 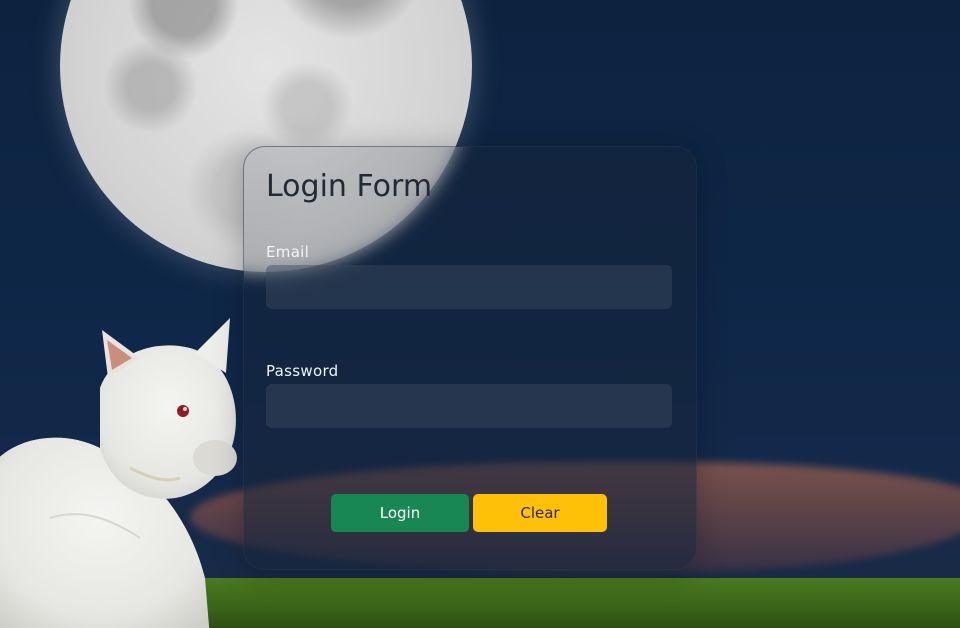 What do you see at coordinates (469, 406) in the screenshot?
I see `password-input` at bounding box center [469, 406].